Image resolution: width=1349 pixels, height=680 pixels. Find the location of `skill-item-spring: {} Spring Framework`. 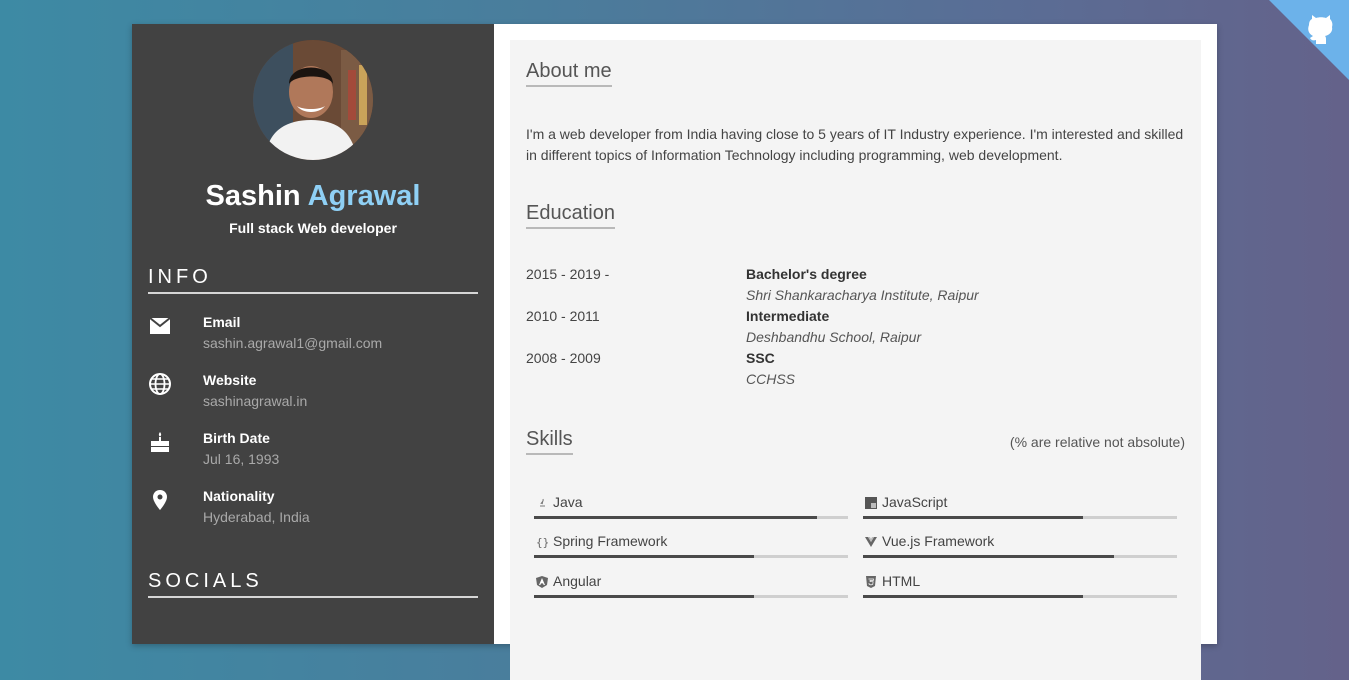

skill-item-spring: {} Spring Framework is located at coordinates (691, 548).